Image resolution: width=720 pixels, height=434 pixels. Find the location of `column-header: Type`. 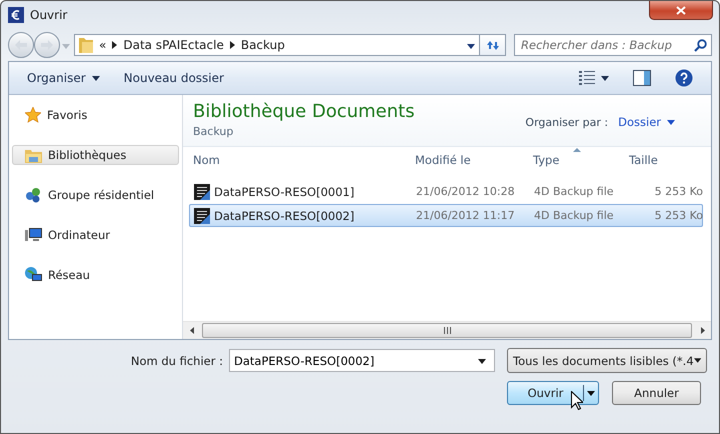

column-header: Type is located at coordinates (577, 159).